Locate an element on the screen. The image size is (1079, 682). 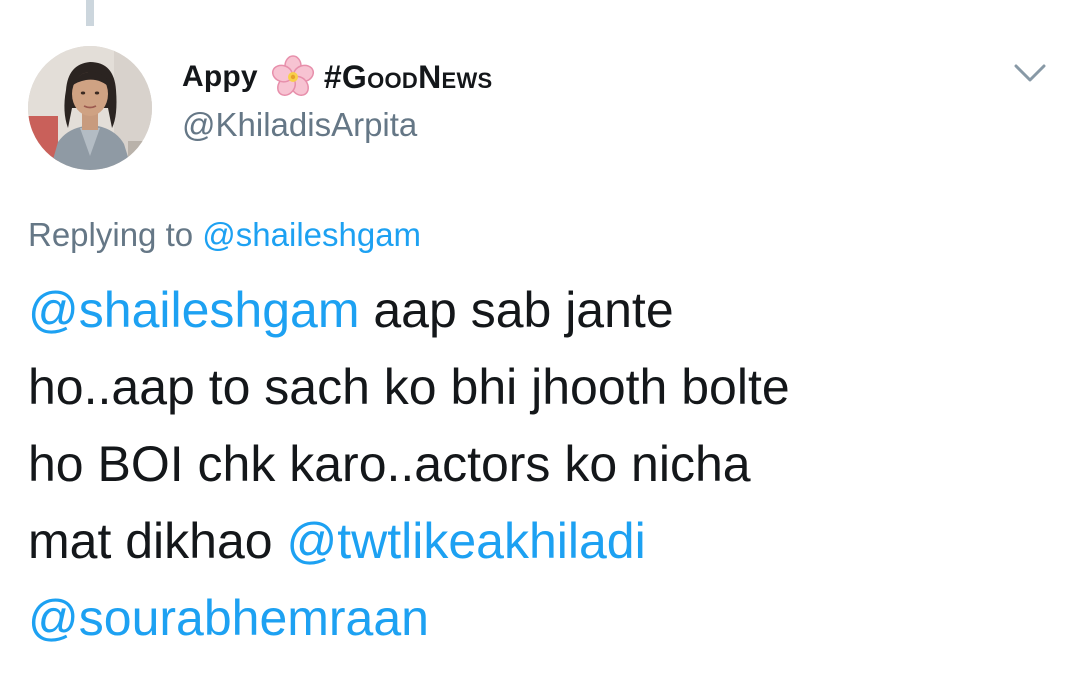
author-name-hashtag: #GoodNews is located at coordinates (408, 76).